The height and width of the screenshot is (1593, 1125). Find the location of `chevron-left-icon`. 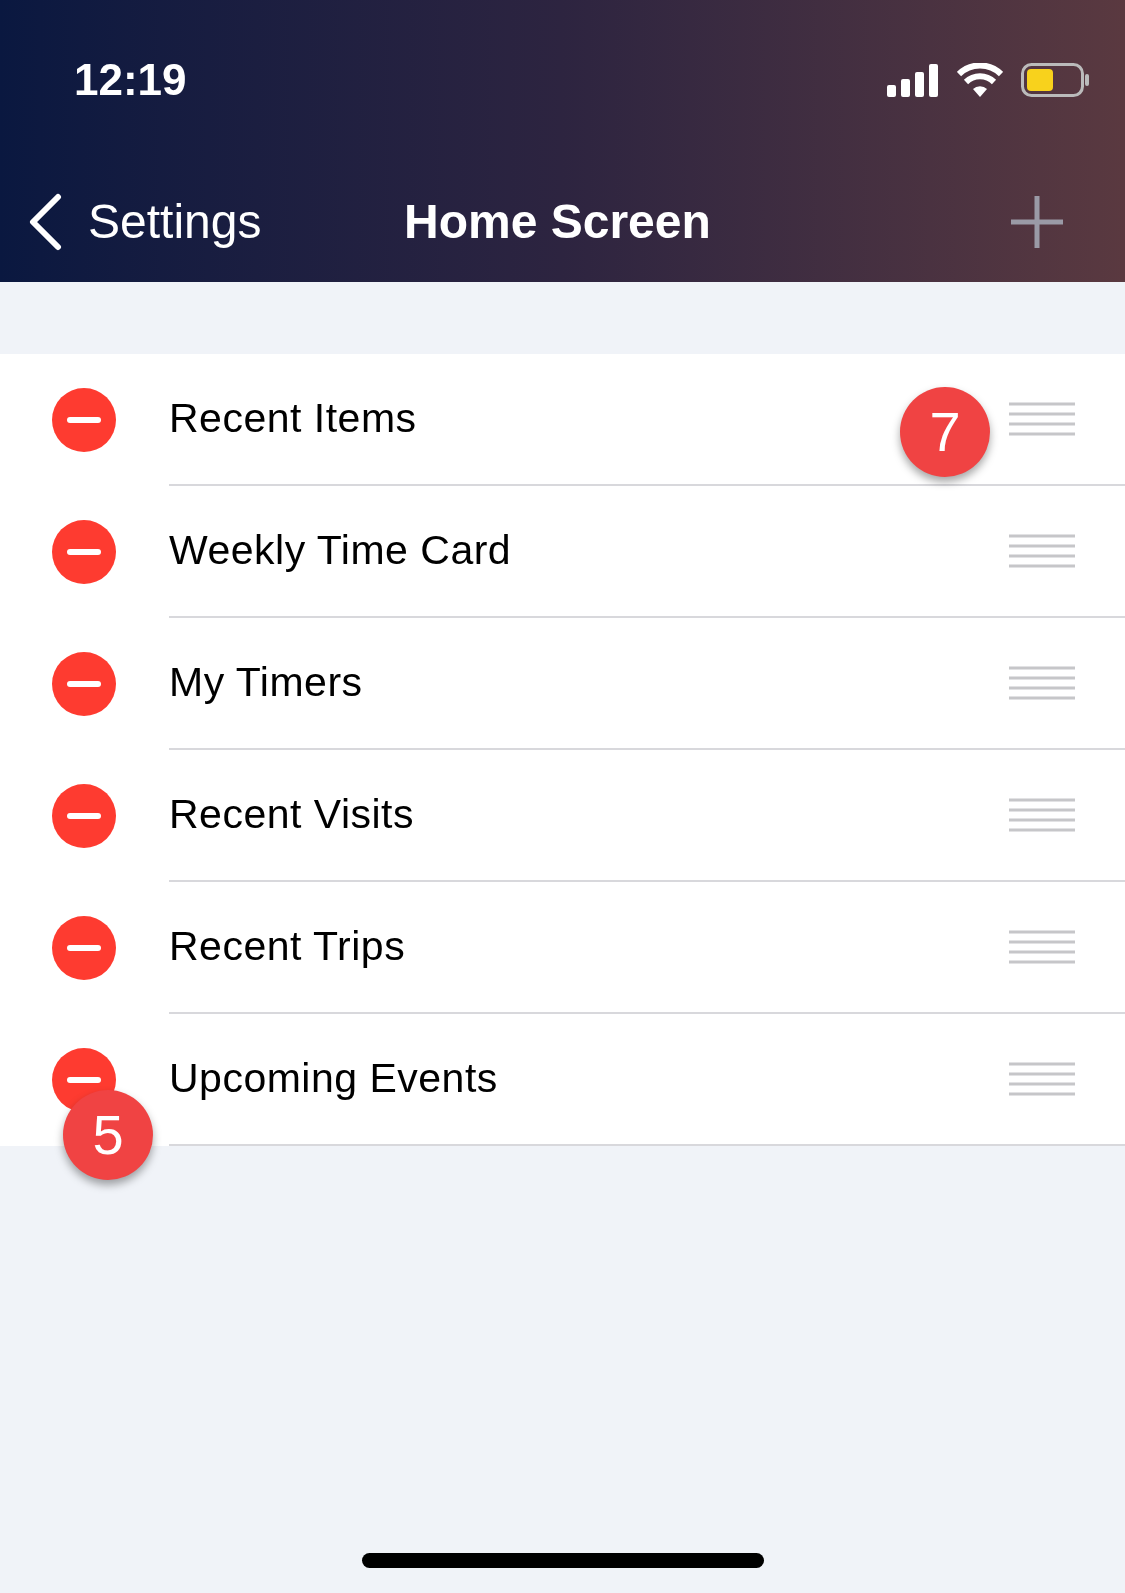

chevron-left-icon is located at coordinates (45, 222).